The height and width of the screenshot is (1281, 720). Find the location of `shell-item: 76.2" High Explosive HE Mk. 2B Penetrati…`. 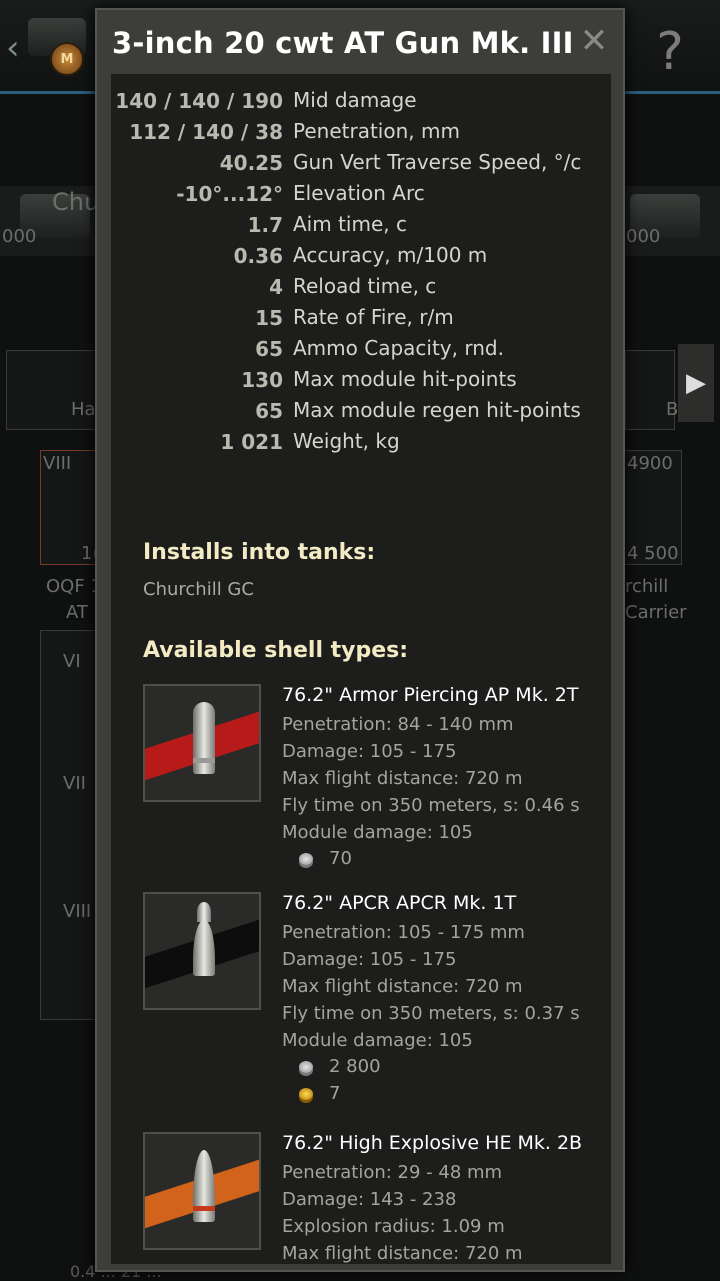

shell-item: 76.2" High Explosive HE Mk. 2B Penetrati… is located at coordinates (377, 1198).